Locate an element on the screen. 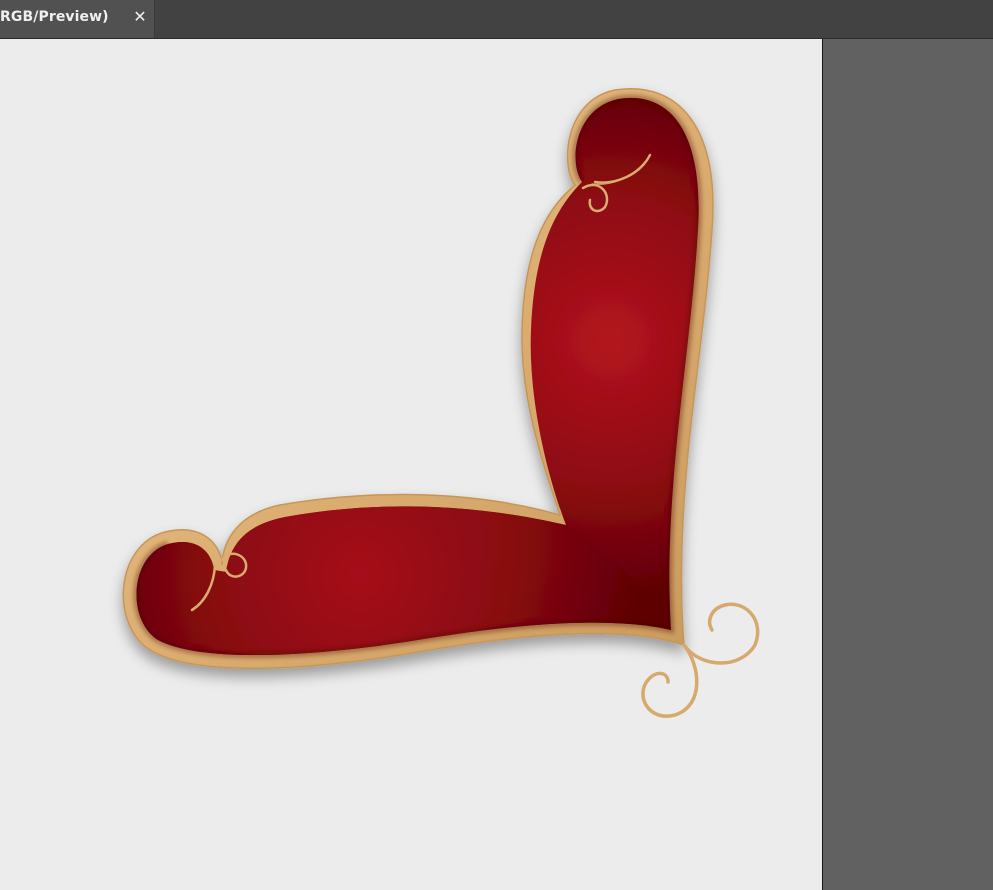 This screenshot has height=890, width=993. document-tab-bar: RGB/Preview) ✕ is located at coordinates (496, 19).